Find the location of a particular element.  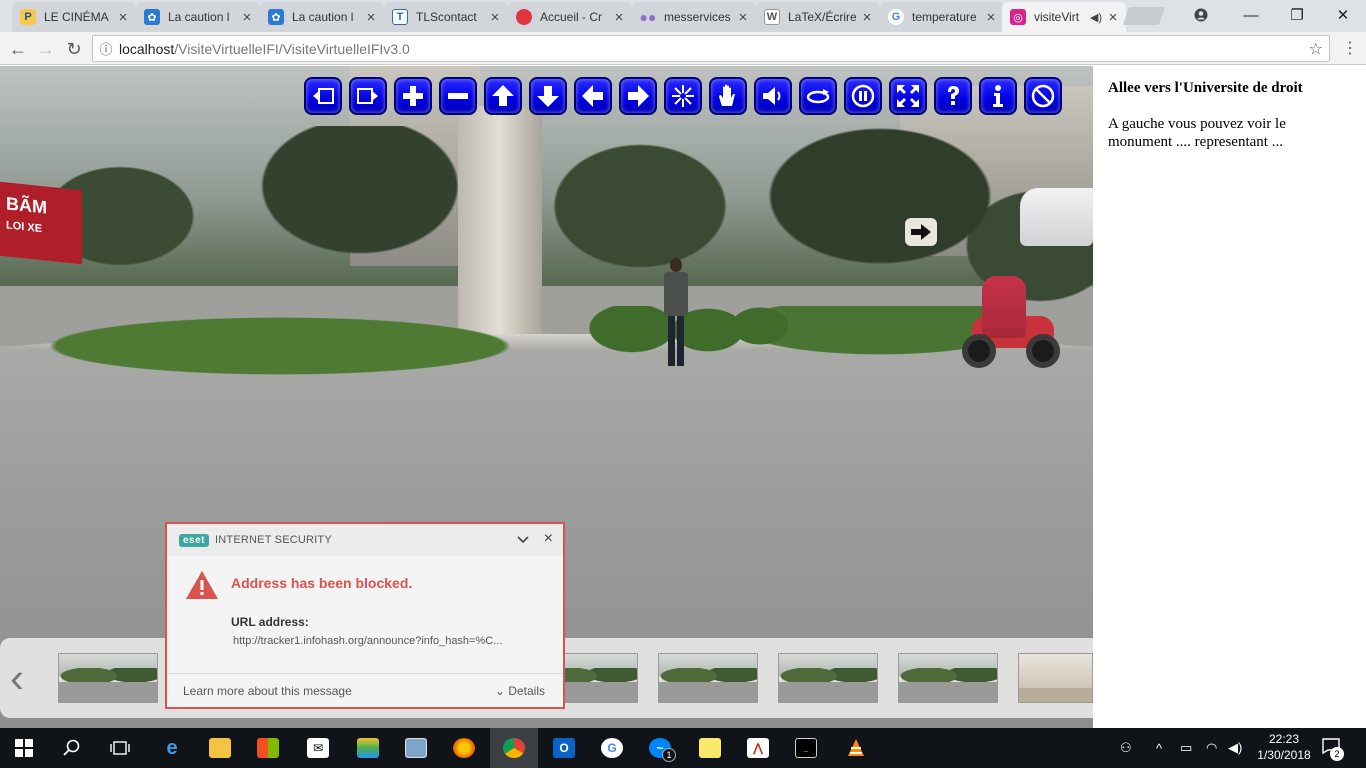

new-tab-button is located at coordinates (1144, 16).